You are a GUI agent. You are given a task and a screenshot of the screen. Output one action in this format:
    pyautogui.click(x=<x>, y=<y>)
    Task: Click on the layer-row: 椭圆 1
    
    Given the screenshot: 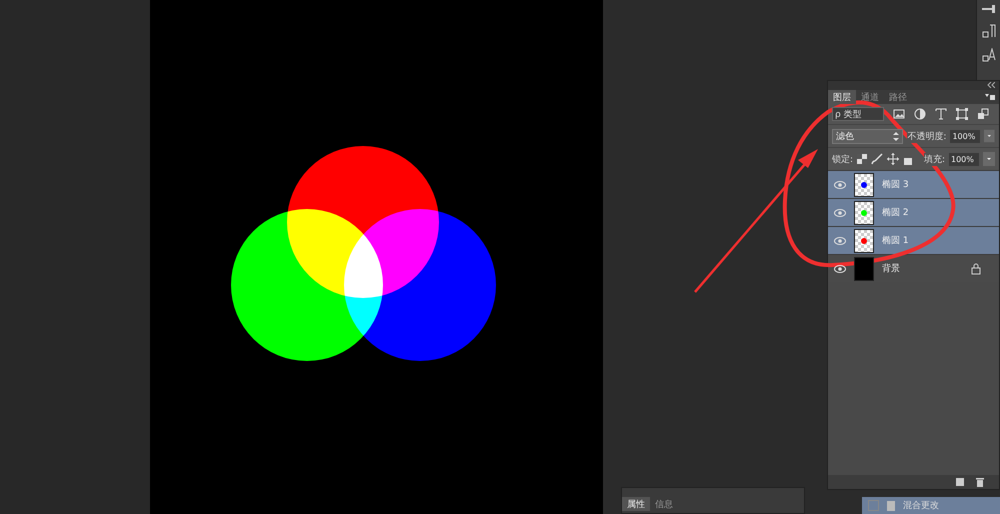 What is the action you would take?
    pyautogui.click(x=913, y=240)
    